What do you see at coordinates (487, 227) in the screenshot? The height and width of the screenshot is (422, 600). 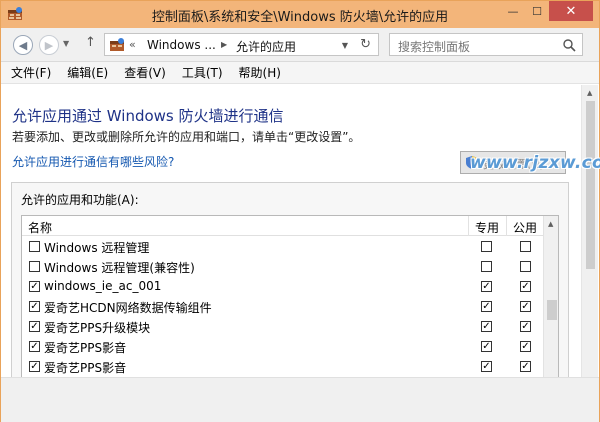 I see `column-header-private: 专用` at bounding box center [487, 227].